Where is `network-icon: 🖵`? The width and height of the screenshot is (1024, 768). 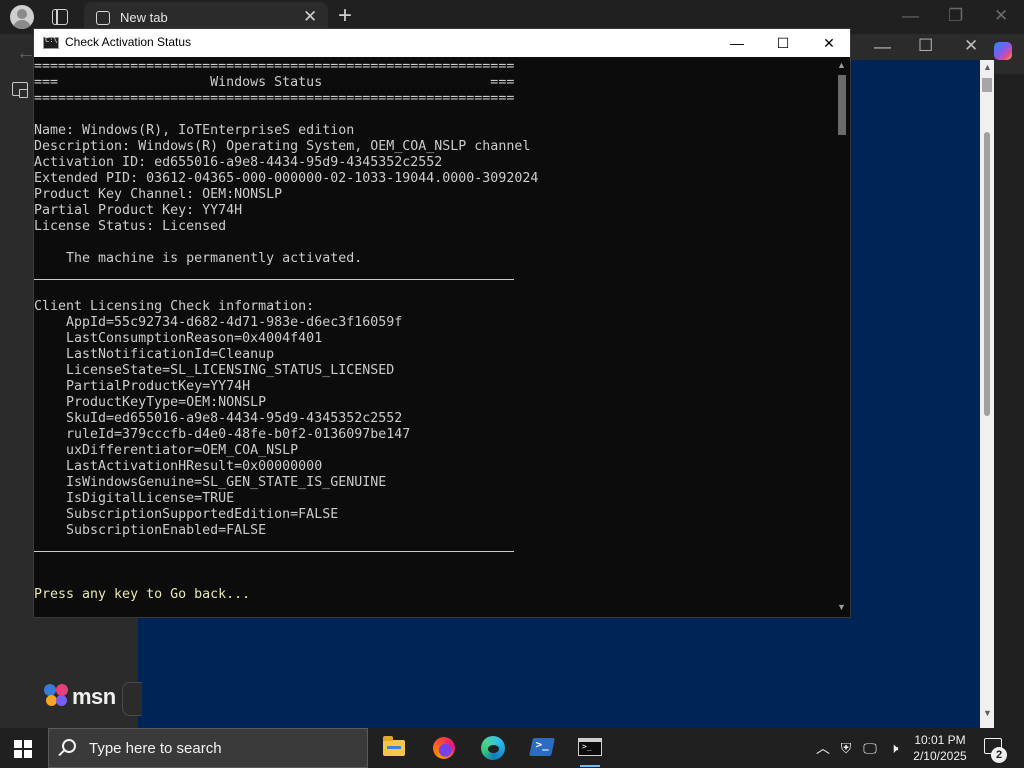
network-icon: 🖵 is located at coordinates (870, 748).